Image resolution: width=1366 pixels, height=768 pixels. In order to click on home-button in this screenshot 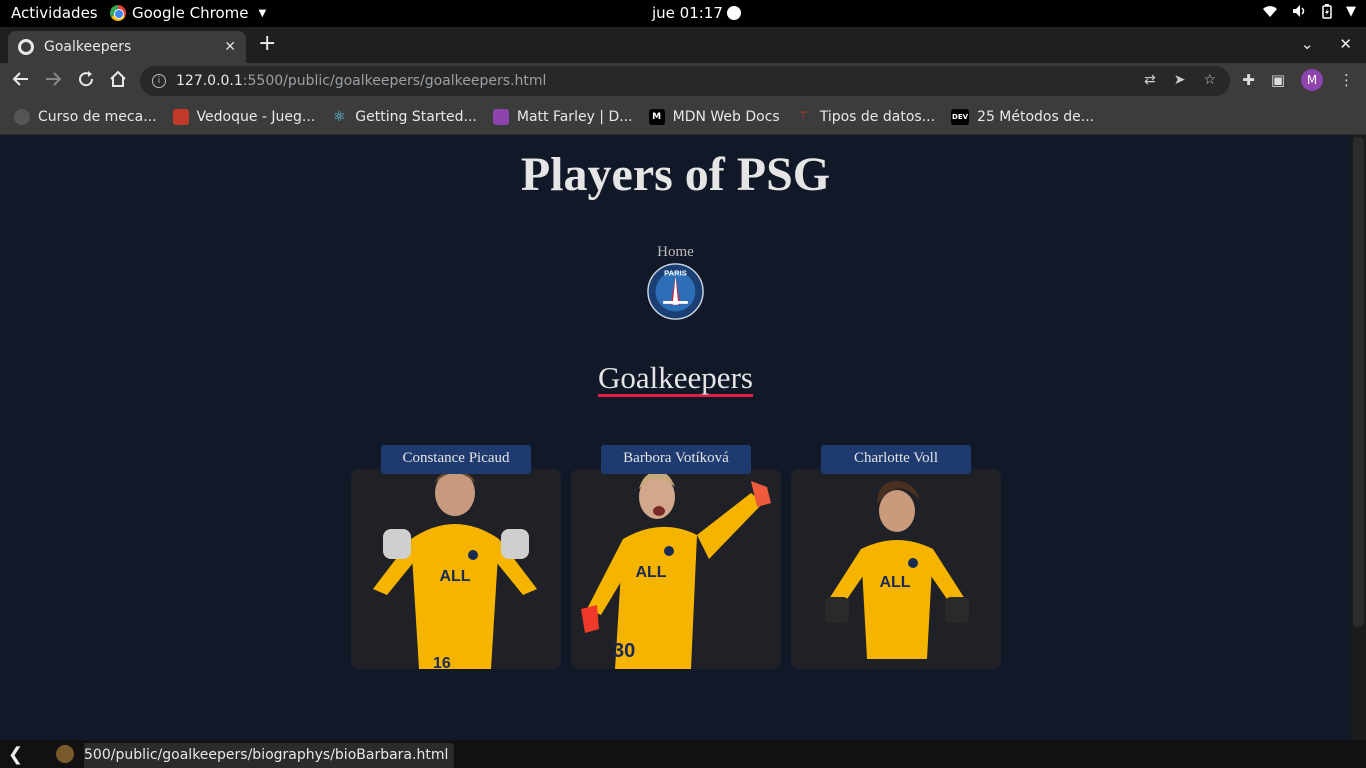, I will do `click(118, 81)`.